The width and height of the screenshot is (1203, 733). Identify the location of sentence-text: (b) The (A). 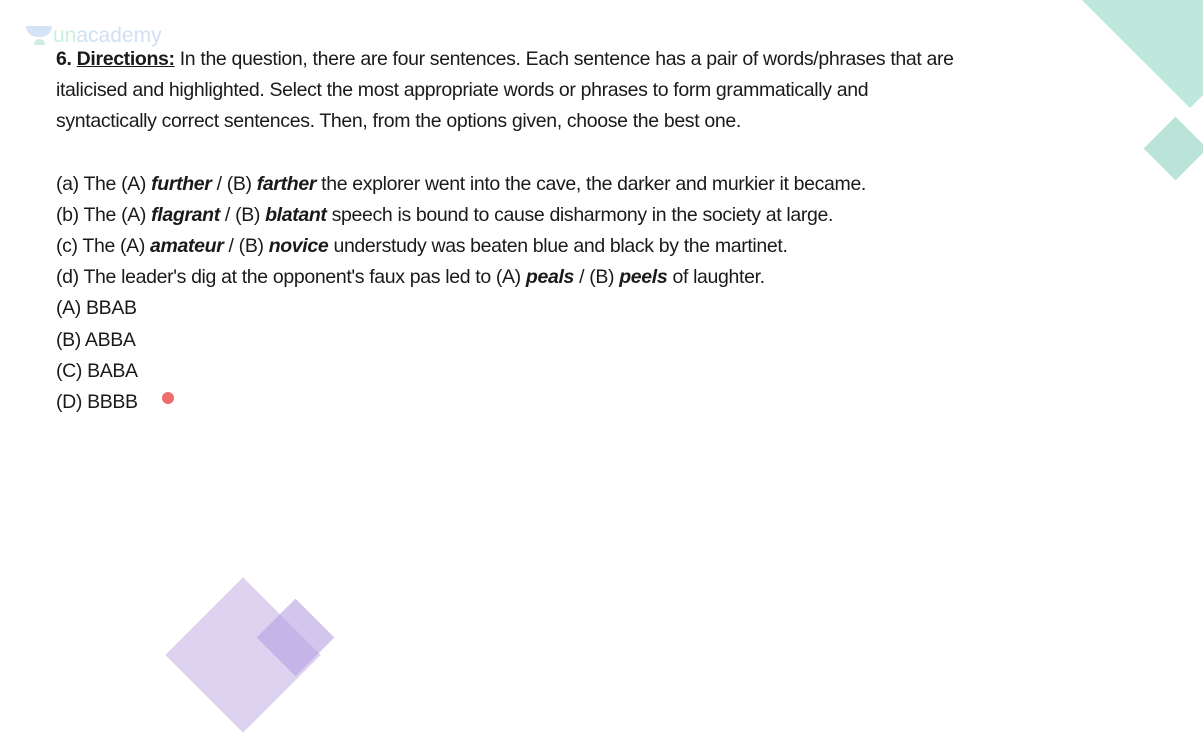
(104, 214).